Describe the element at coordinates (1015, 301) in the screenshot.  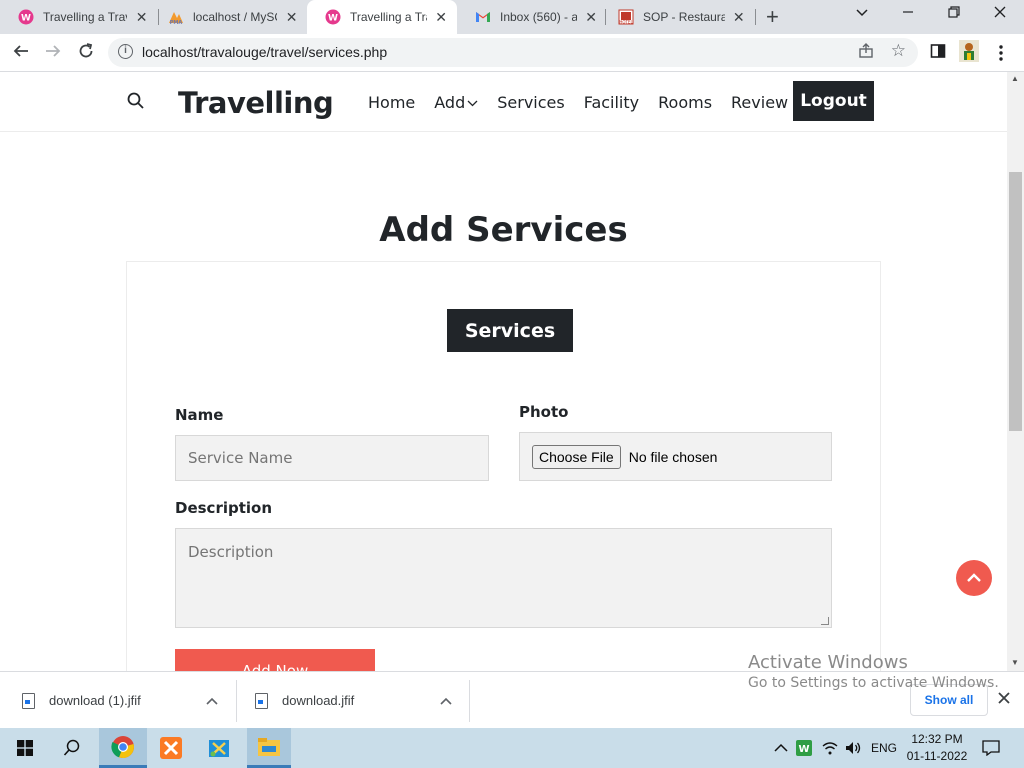
I see `scrollbar-thumb` at that location.